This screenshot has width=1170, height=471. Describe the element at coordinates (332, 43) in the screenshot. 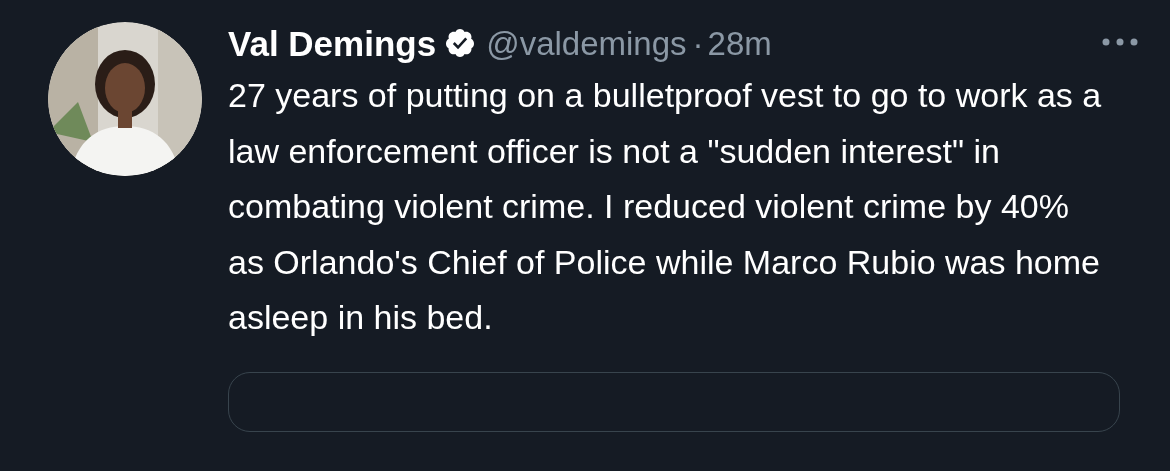

I see `author-name: Val Demings` at that location.